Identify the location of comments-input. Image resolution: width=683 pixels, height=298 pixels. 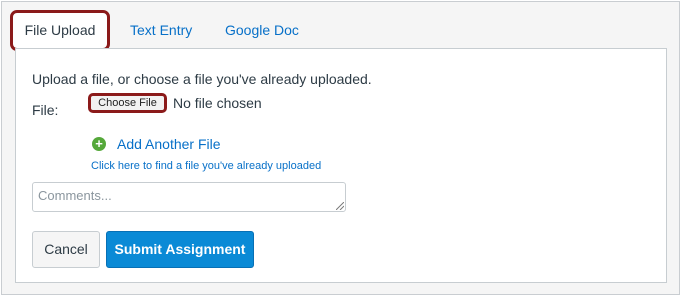
(189, 197).